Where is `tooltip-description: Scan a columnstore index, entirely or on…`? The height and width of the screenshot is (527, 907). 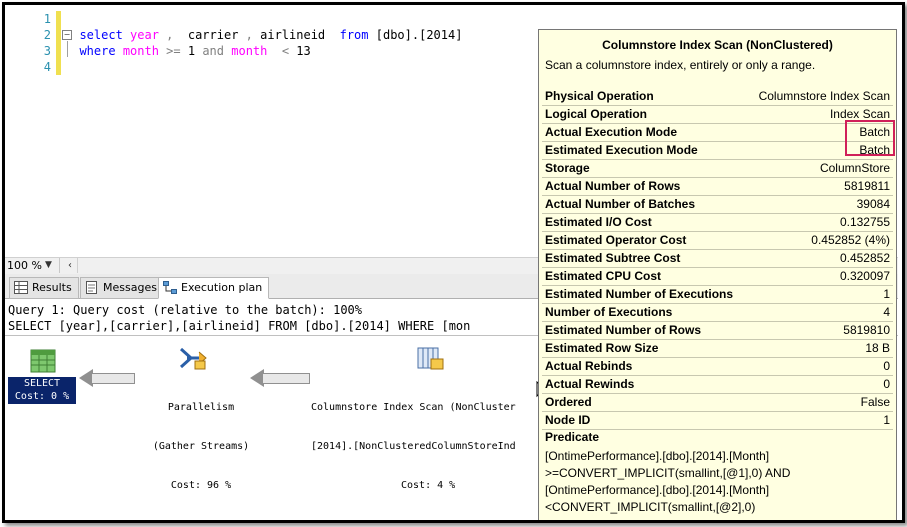 tooltip-description: Scan a columnstore index, entirely or on… is located at coordinates (680, 65).